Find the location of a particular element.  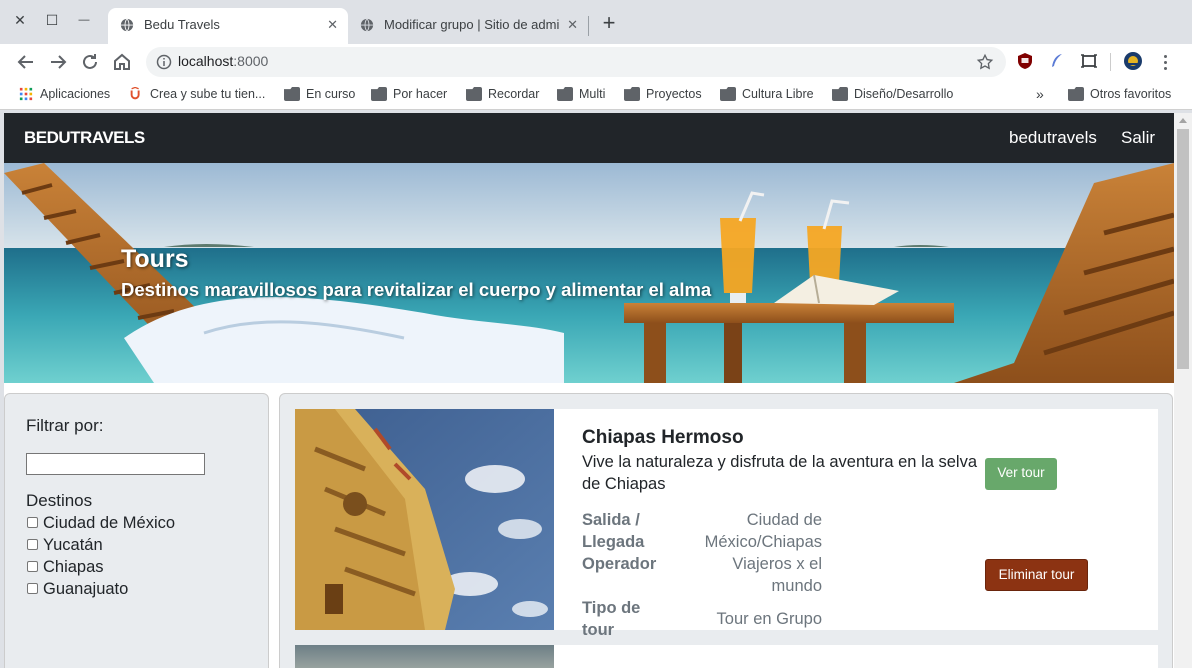

url-port: :8000 is located at coordinates (251, 61).